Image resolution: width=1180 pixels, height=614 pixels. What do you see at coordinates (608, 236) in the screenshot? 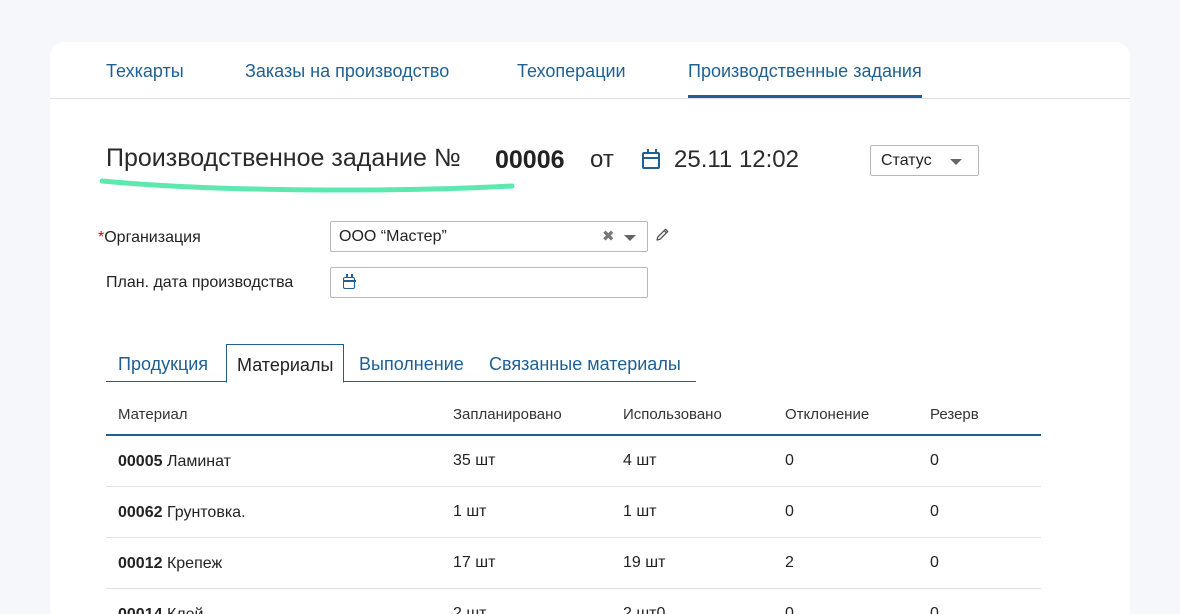
I see `clear-icon: ✖` at bounding box center [608, 236].